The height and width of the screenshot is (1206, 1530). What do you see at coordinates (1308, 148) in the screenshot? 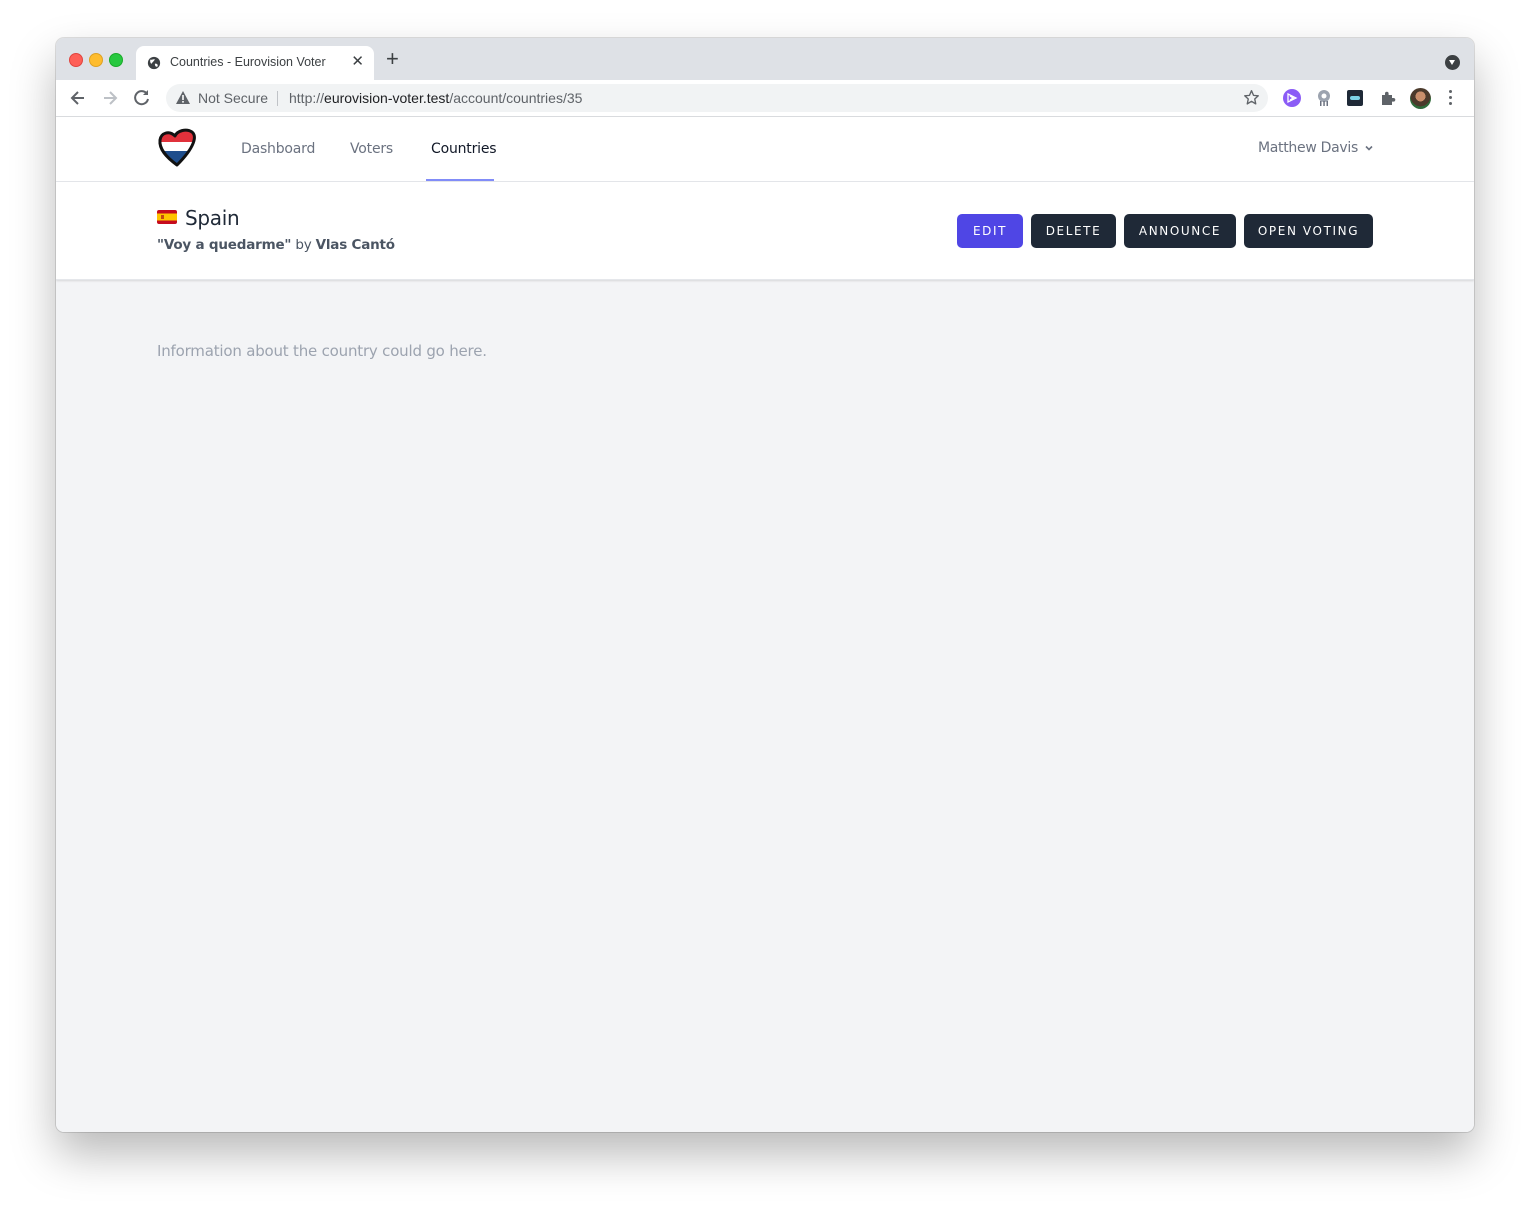
I see `user-name: Matthew Davis` at bounding box center [1308, 148].